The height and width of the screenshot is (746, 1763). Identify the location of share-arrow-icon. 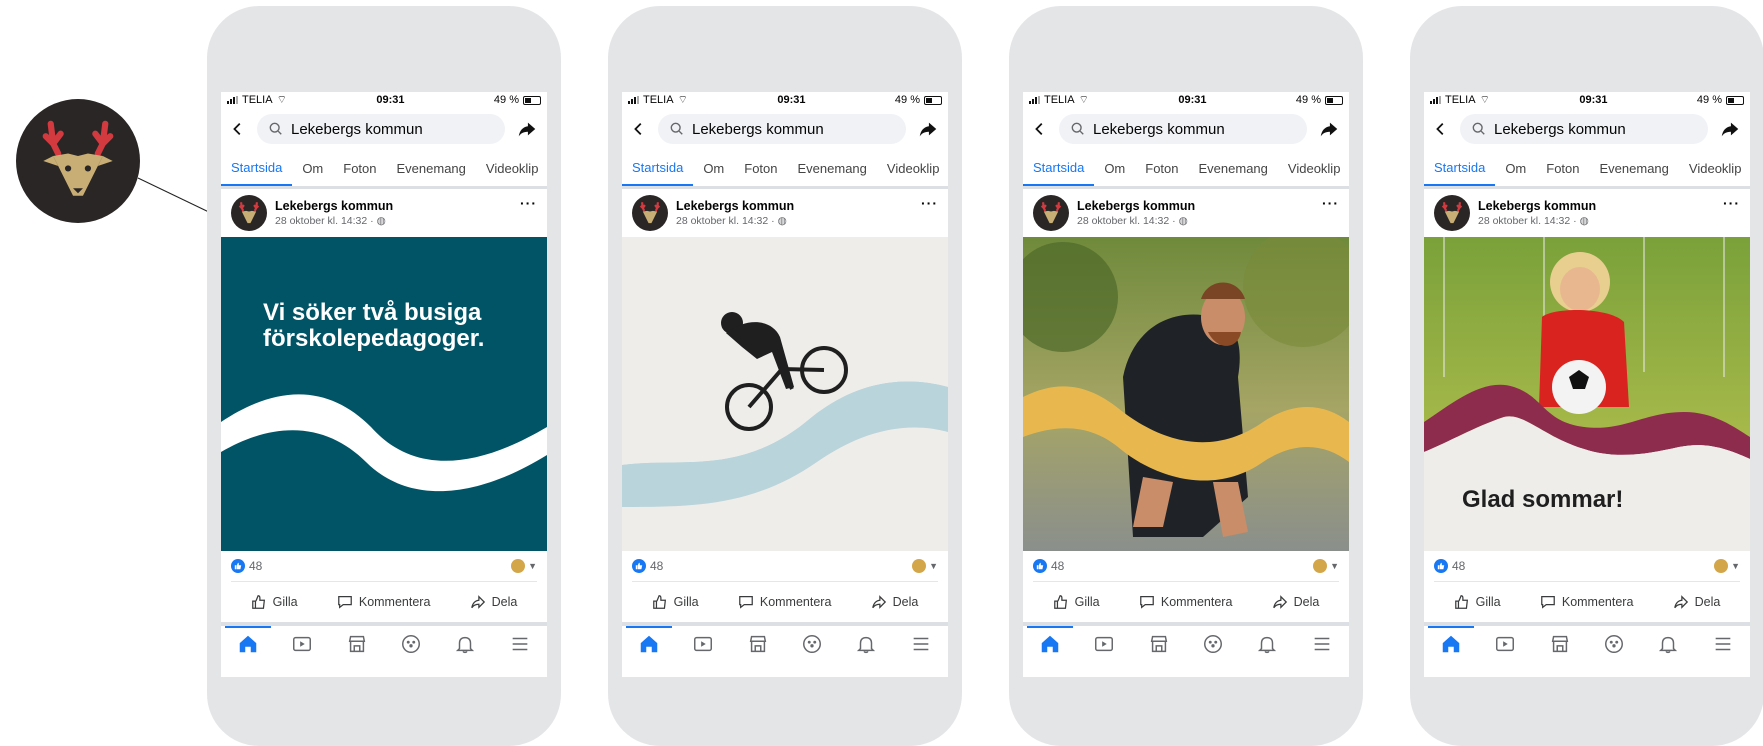
(928, 129).